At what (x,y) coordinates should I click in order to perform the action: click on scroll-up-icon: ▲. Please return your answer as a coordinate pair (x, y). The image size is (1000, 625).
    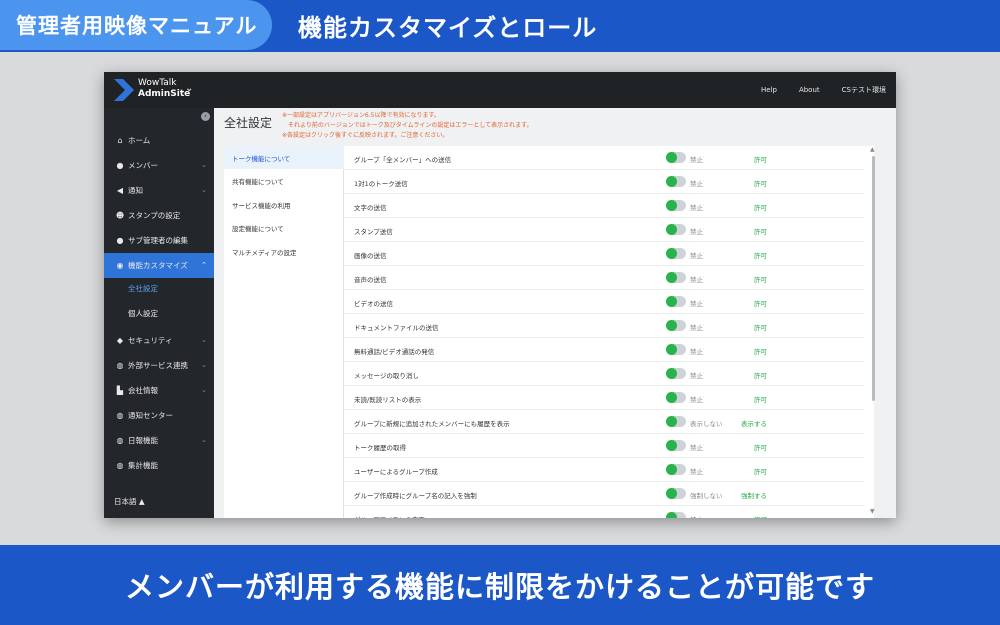
    Looking at the image, I should click on (872, 149).